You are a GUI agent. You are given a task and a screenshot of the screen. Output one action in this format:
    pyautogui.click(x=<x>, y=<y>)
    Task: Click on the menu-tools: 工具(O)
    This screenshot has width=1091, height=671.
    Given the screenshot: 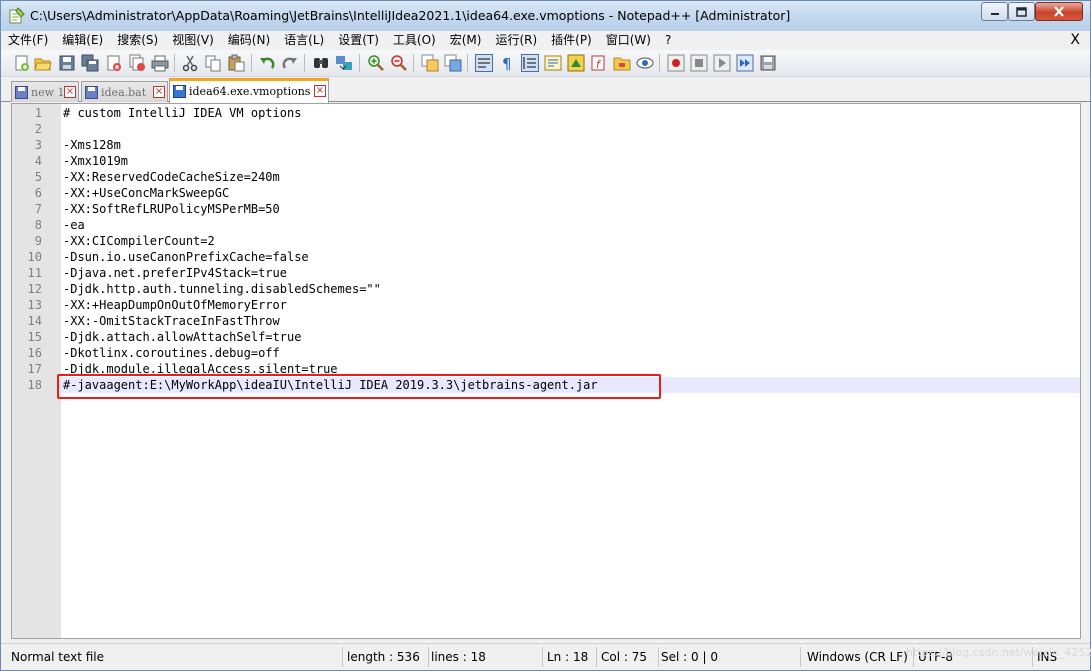 What is the action you would take?
    pyautogui.click(x=414, y=40)
    